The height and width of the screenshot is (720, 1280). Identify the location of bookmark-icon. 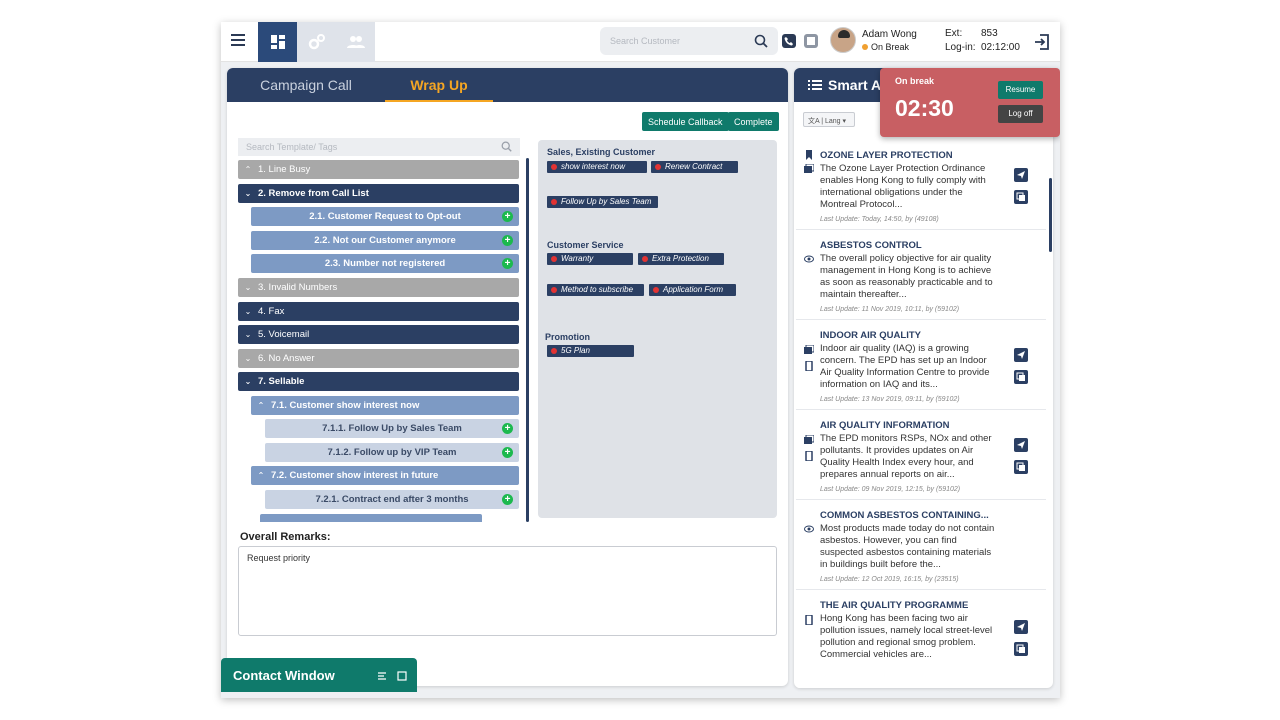
(809, 155).